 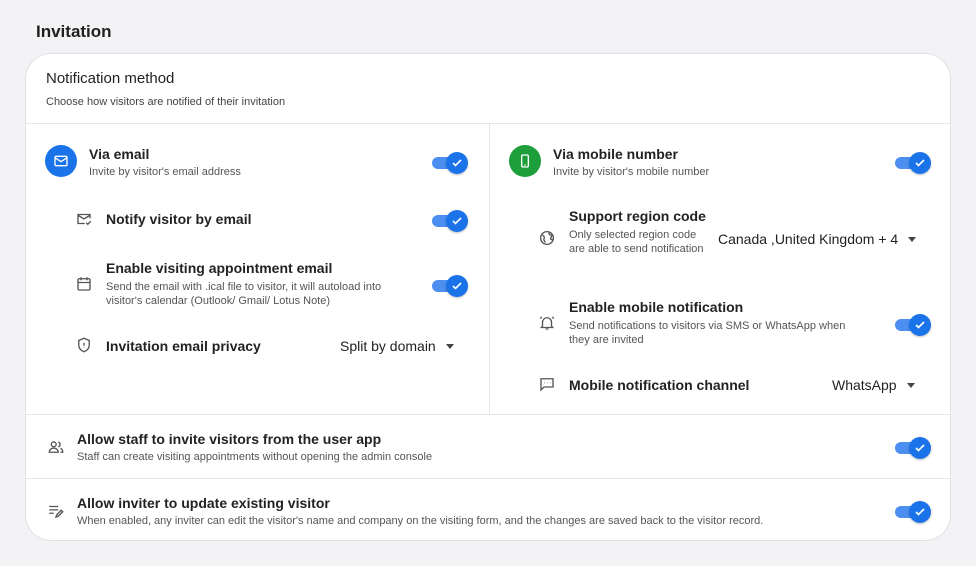 I want to click on column-divider, so click(x=489, y=269).